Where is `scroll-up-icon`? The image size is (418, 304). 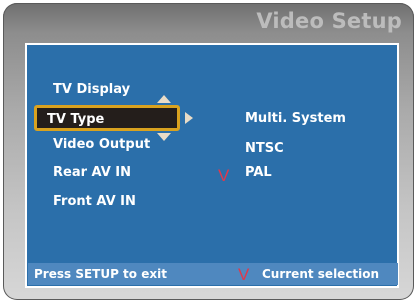
scroll-up-icon is located at coordinates (164, 99).